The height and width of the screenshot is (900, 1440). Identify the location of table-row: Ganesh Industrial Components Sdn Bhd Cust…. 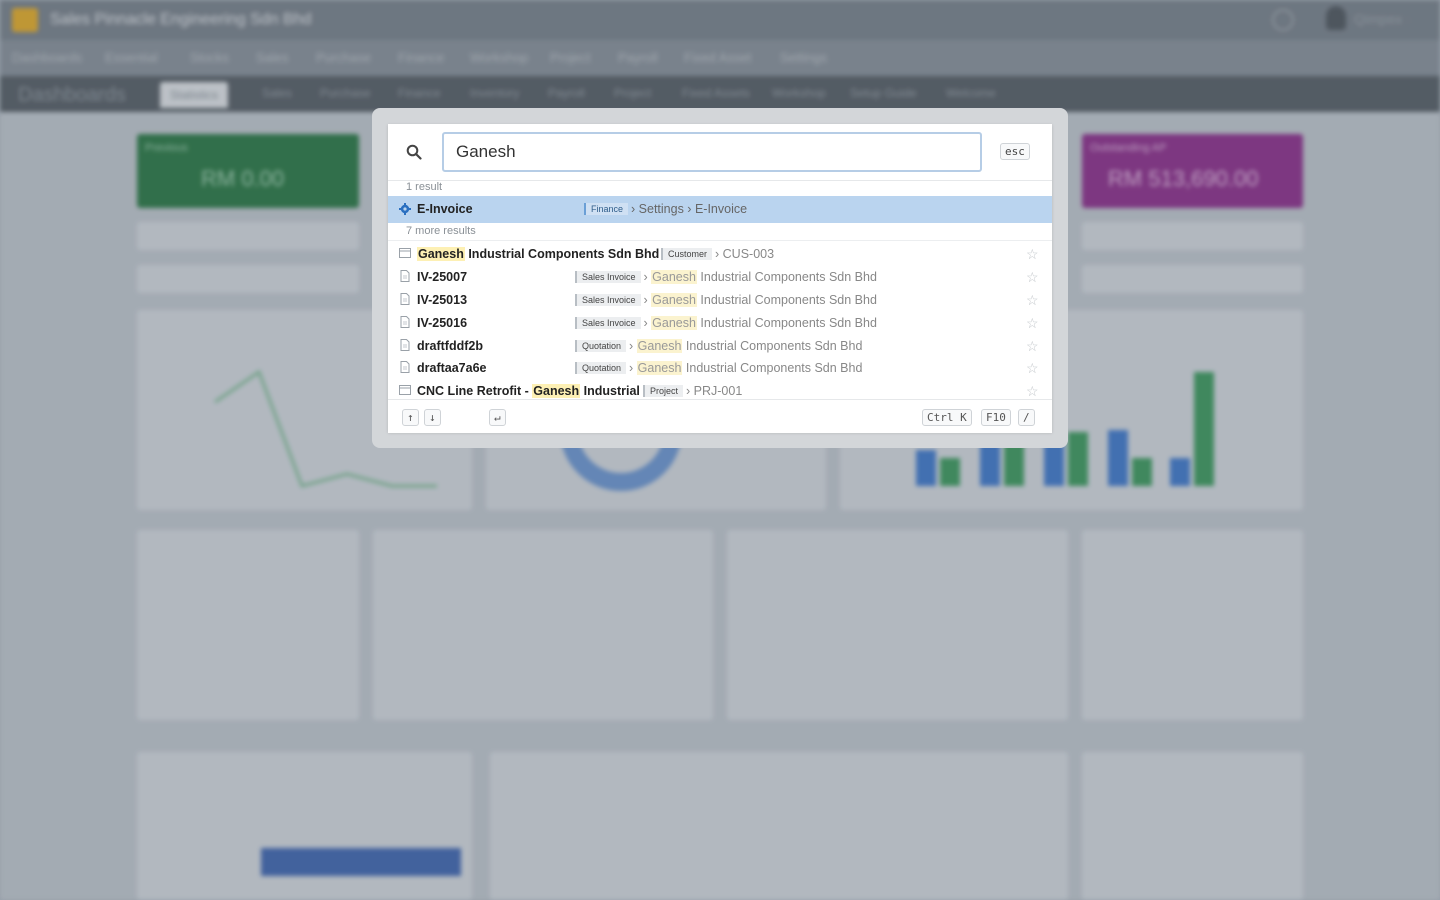
(720, 254).